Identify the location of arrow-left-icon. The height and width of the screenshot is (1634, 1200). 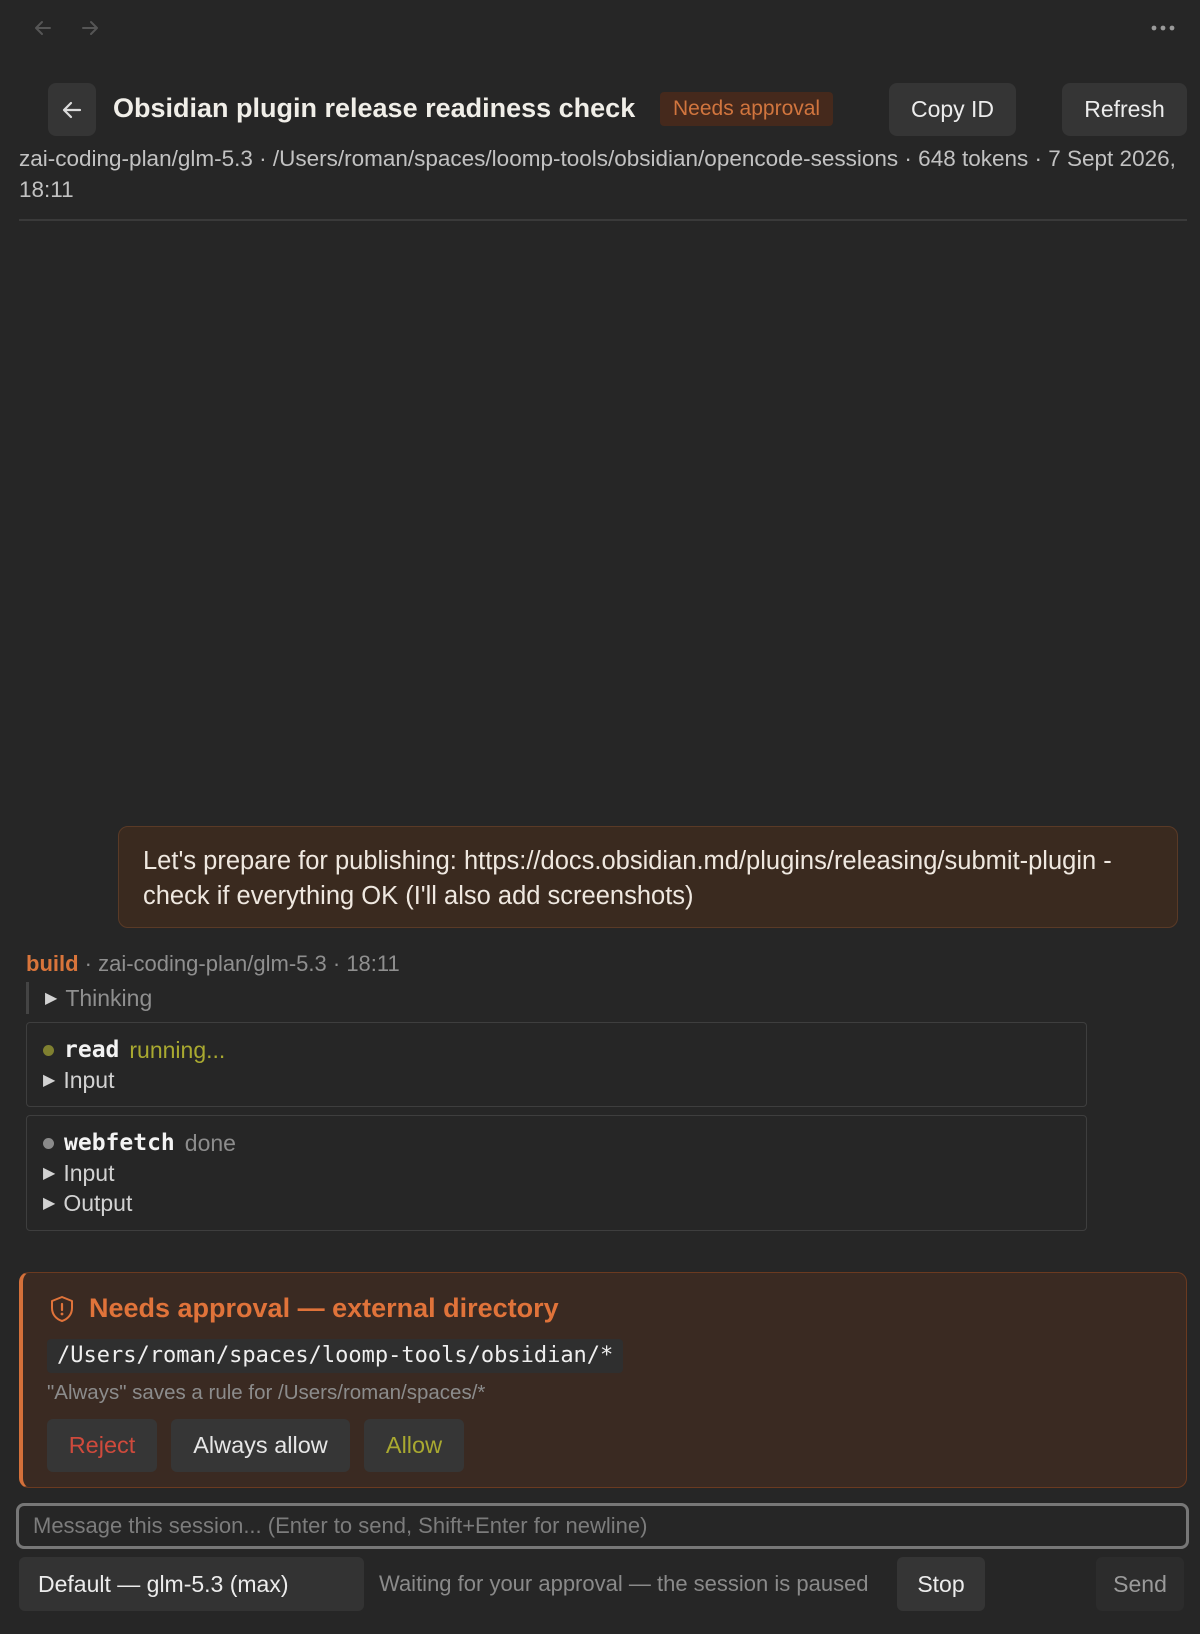
(72, 109).